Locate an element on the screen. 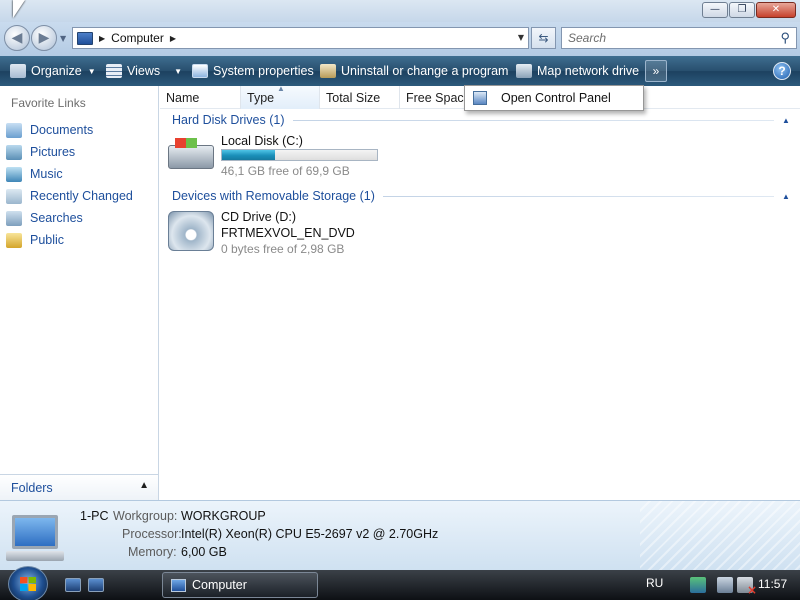 This screenshot has width=800, height=600. chevron-right-icon: » is located at coordinates (656, 71).